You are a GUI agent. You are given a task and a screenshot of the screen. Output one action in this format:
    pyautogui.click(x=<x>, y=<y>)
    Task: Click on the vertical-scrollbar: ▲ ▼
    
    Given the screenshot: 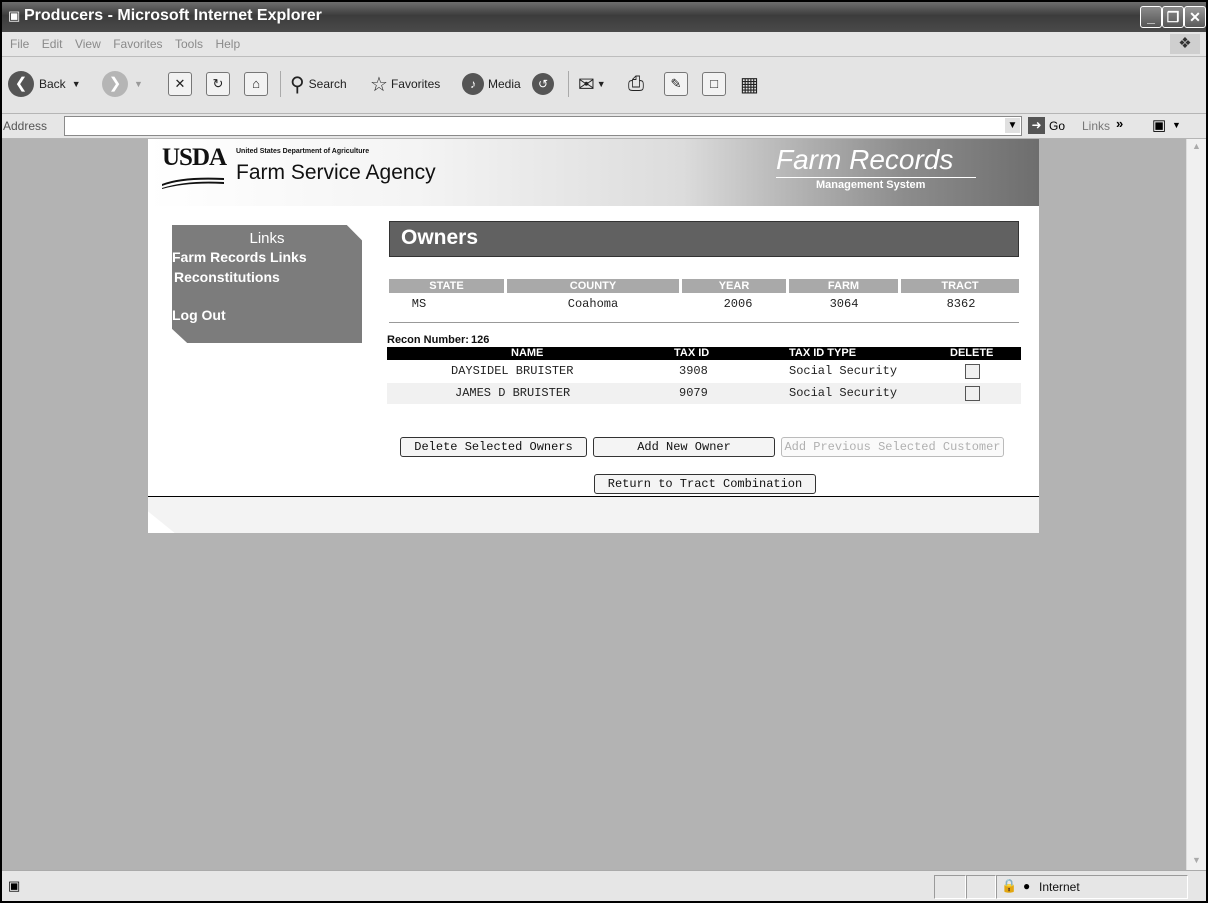 What is the action you would take?
    pyautogui.click(x=1196, y=504)
    